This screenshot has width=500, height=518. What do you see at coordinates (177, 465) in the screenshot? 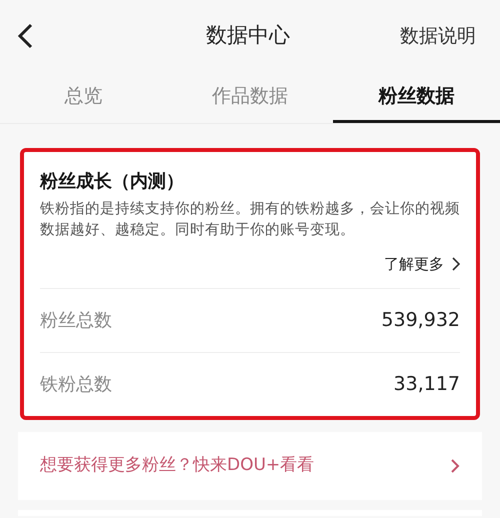
I see `promo-link: 想要获得更多粉丝？快来DOU+看看` at bounding box center [177, 465].